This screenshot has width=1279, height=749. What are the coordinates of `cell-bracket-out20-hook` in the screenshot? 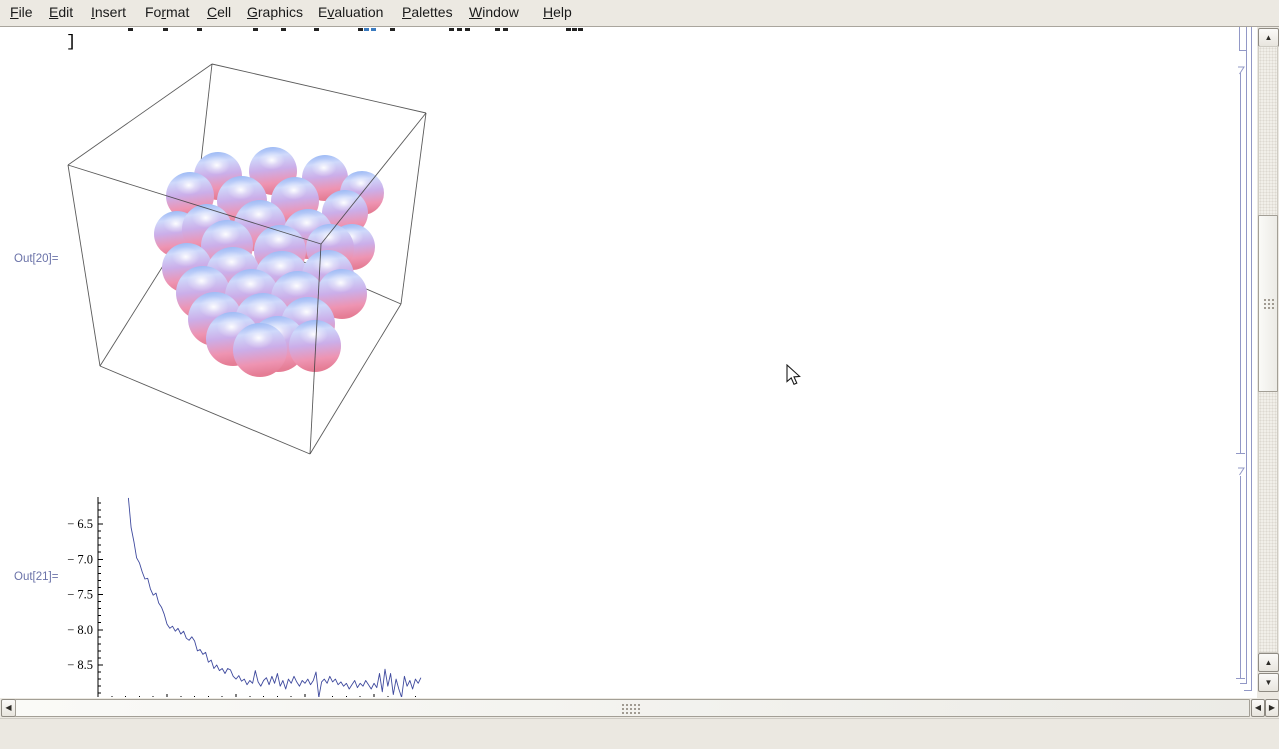 It's located at (1240, 453).